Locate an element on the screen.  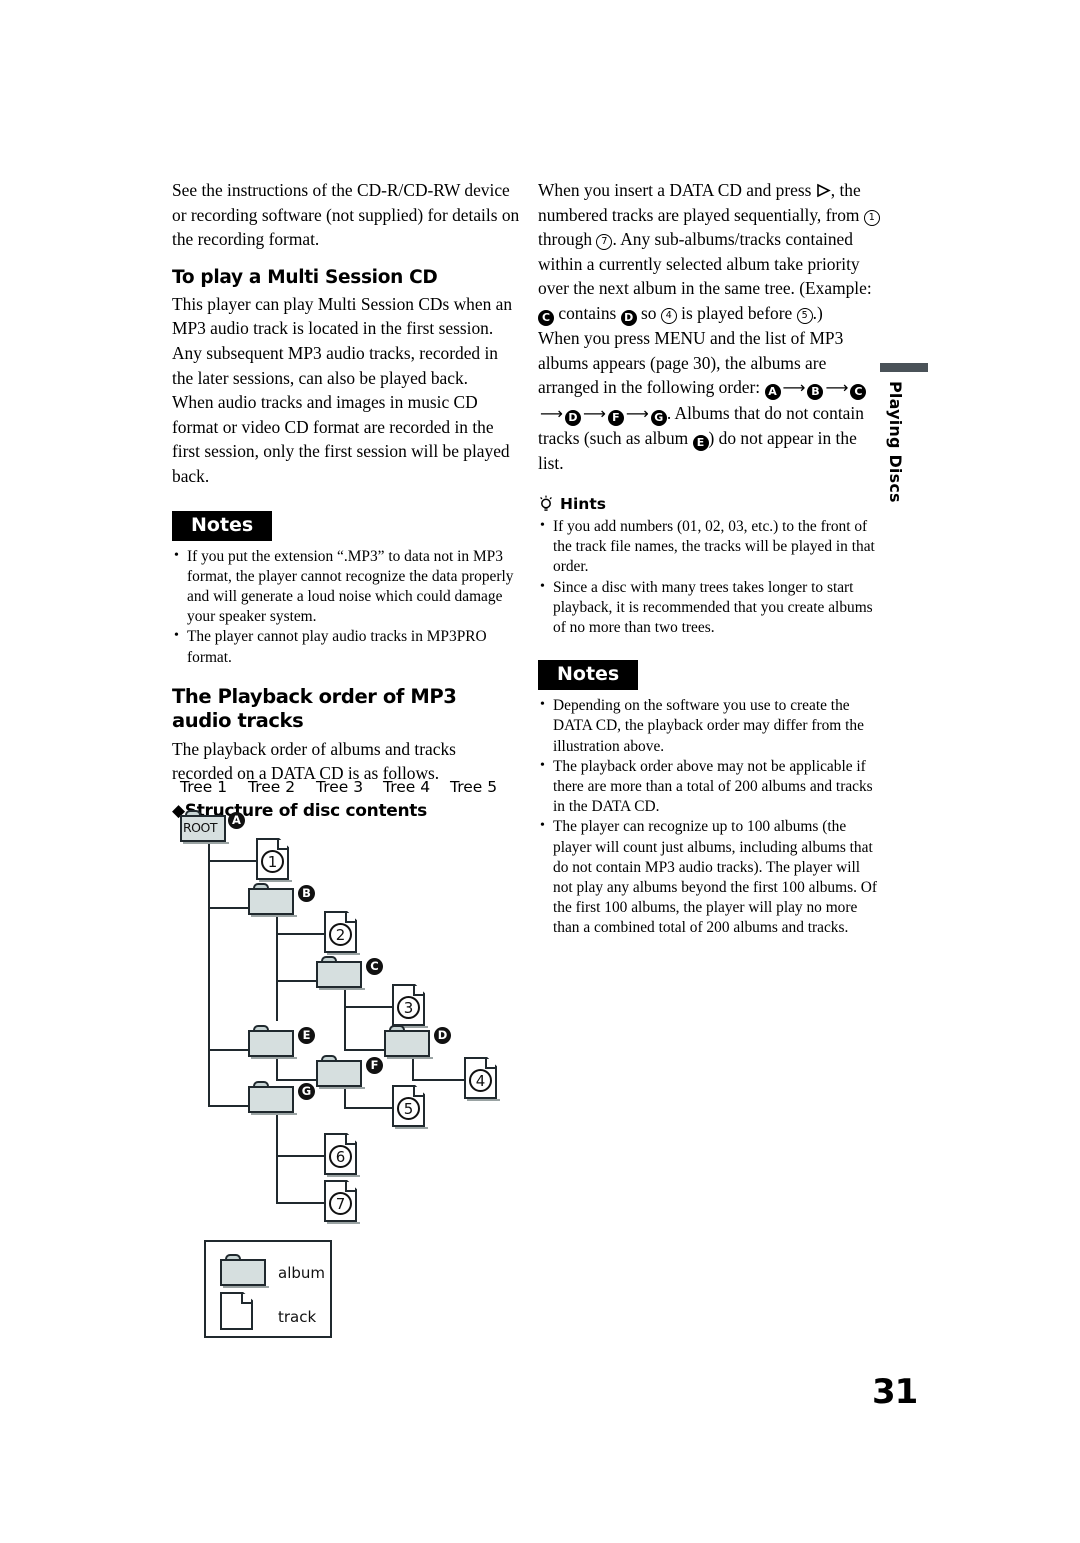
connector-f-file5 is located at coordinates (369, 1108).